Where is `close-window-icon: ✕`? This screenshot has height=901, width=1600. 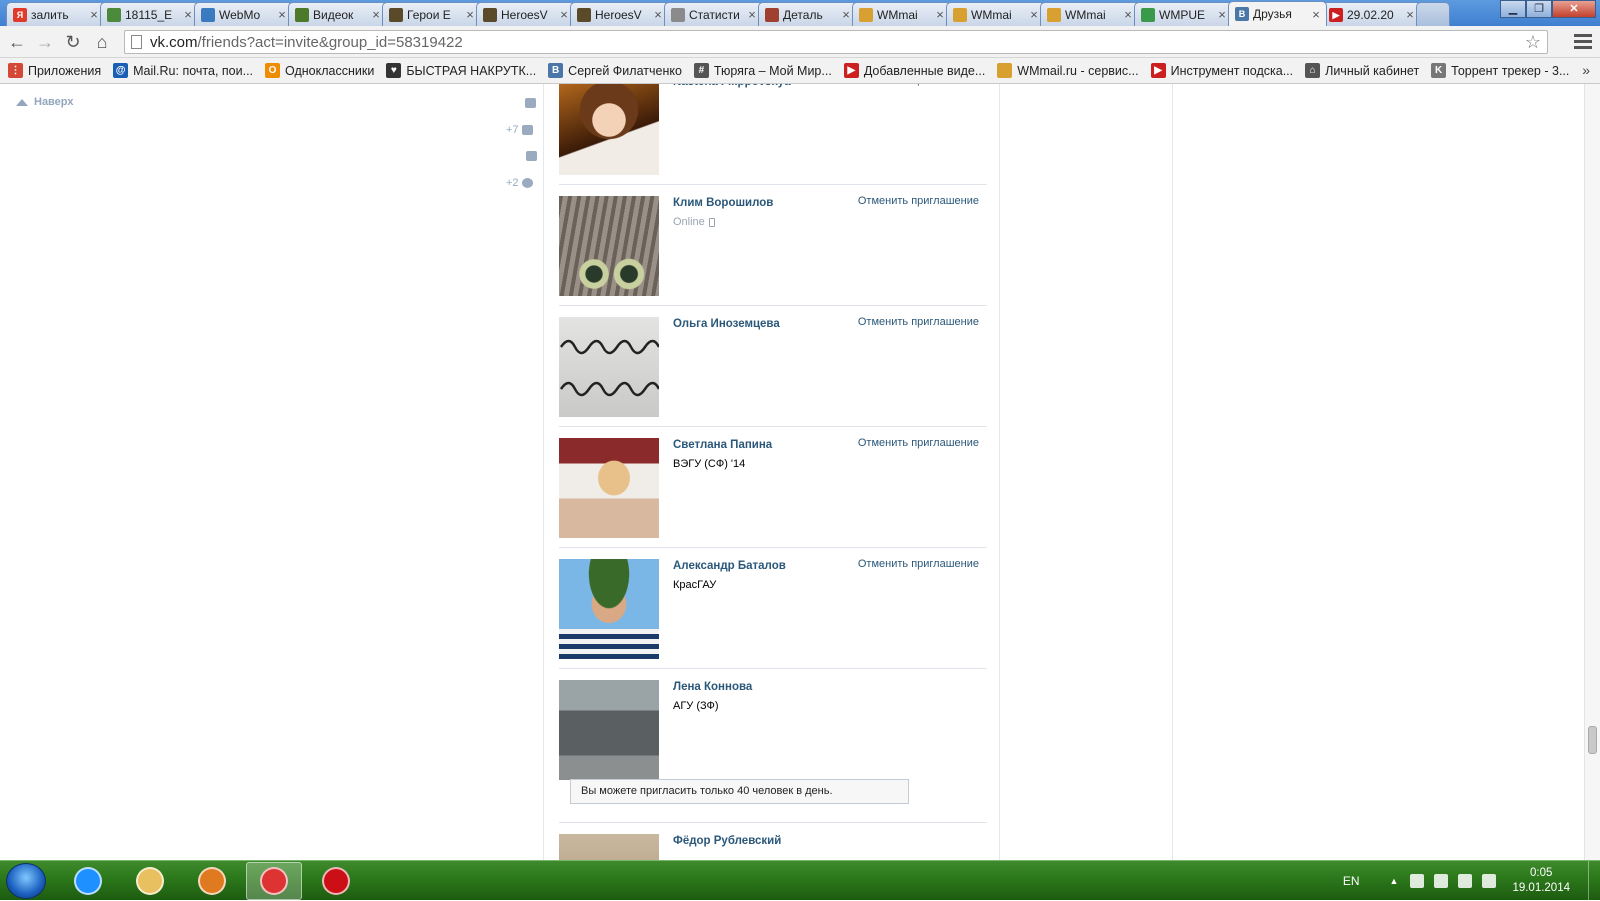
close-window-icon: ✕ is located at coordinates (1574, 9).